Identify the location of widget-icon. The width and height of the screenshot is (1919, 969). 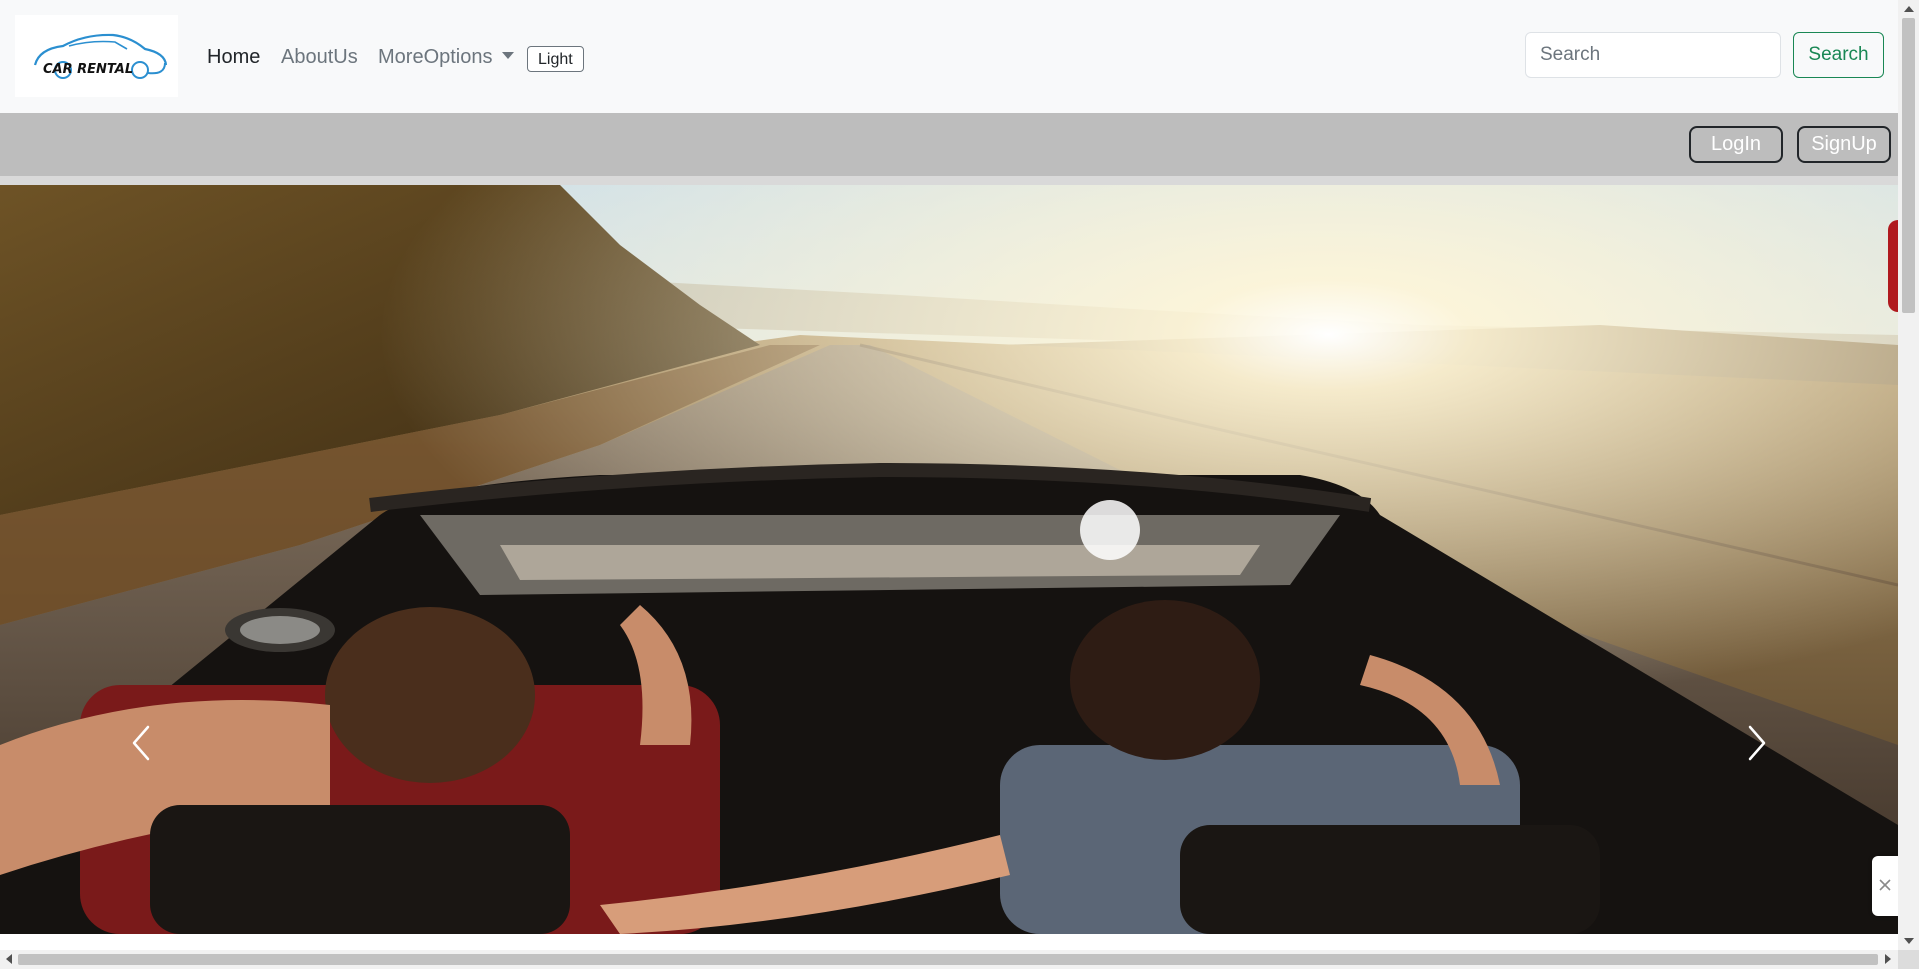
(1885, 885).